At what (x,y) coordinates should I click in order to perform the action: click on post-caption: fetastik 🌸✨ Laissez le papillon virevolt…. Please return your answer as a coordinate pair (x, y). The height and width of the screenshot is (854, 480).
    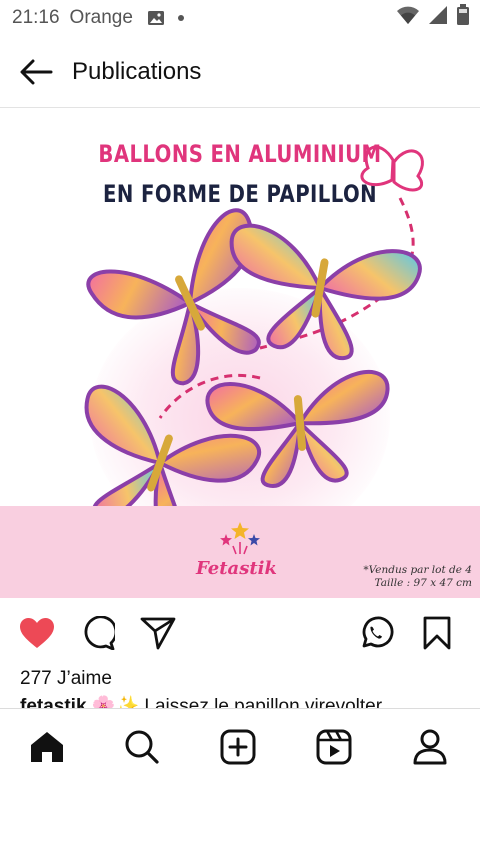
    Looking at the image, I should click on (240, 701).